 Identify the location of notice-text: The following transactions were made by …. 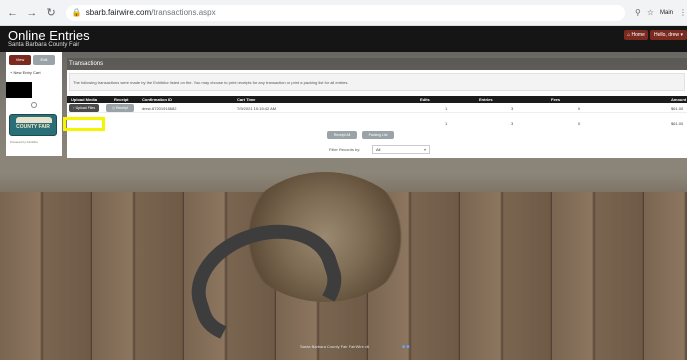
(377, 82).